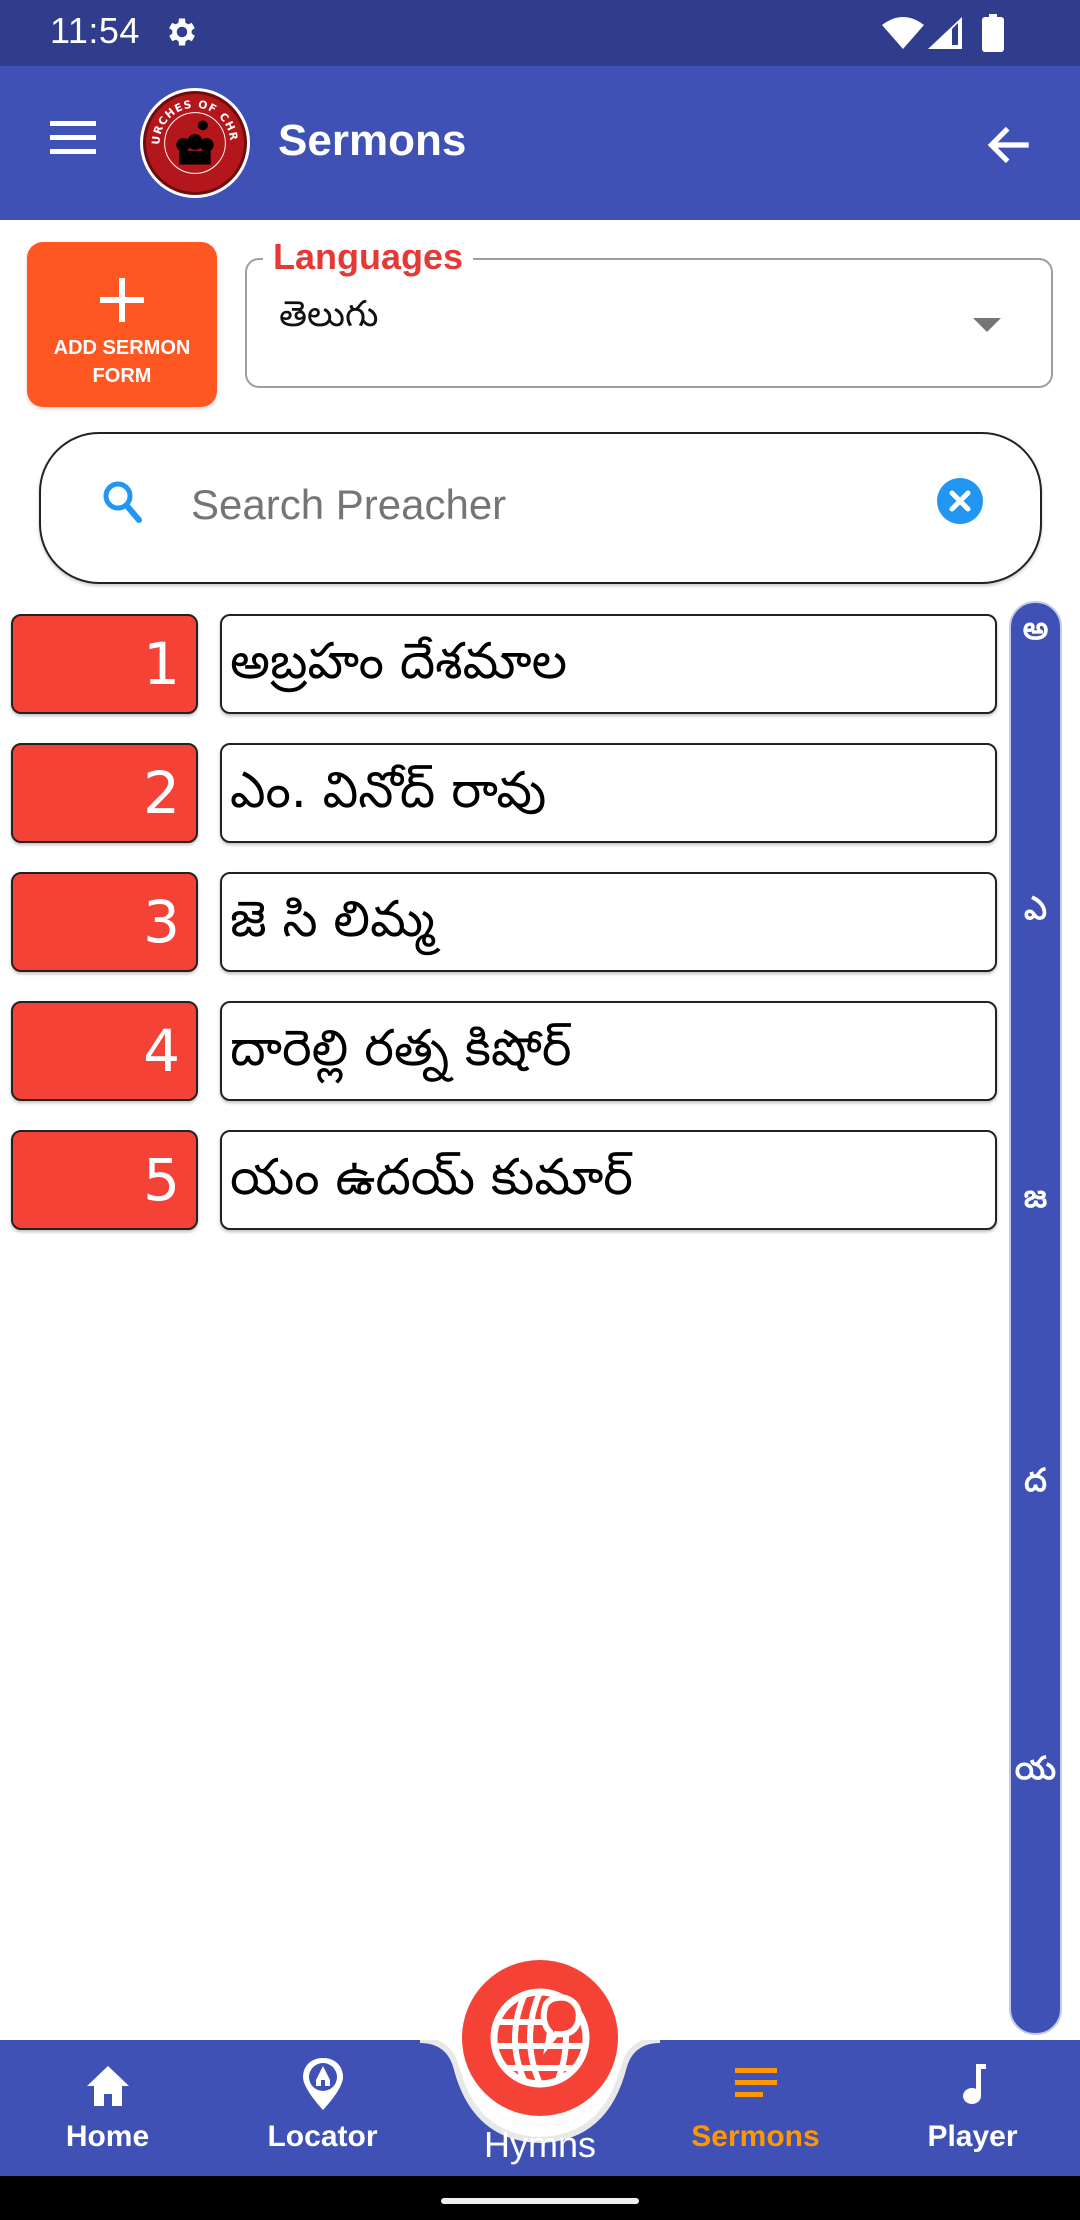  Describe the element at coordinates (1035, 1484) in the screenshot. I see `index-letter: ద` at that location.